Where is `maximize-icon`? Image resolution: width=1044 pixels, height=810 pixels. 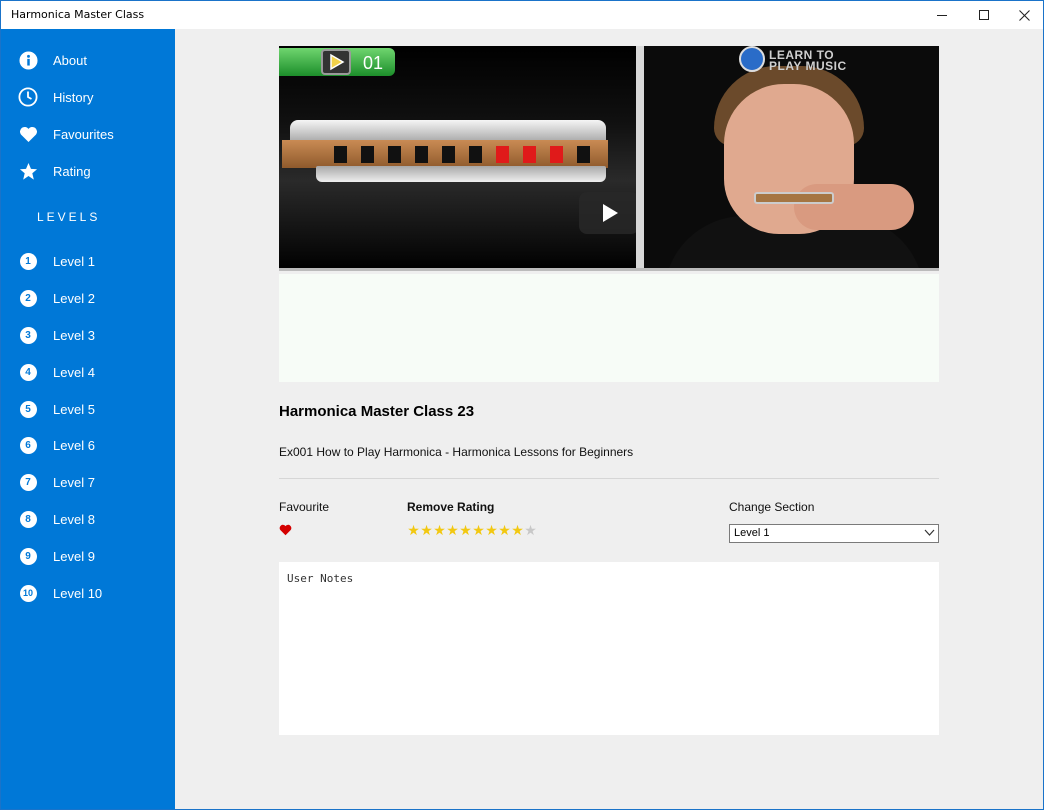 maximize-icon is located at coordinates (984, 15).